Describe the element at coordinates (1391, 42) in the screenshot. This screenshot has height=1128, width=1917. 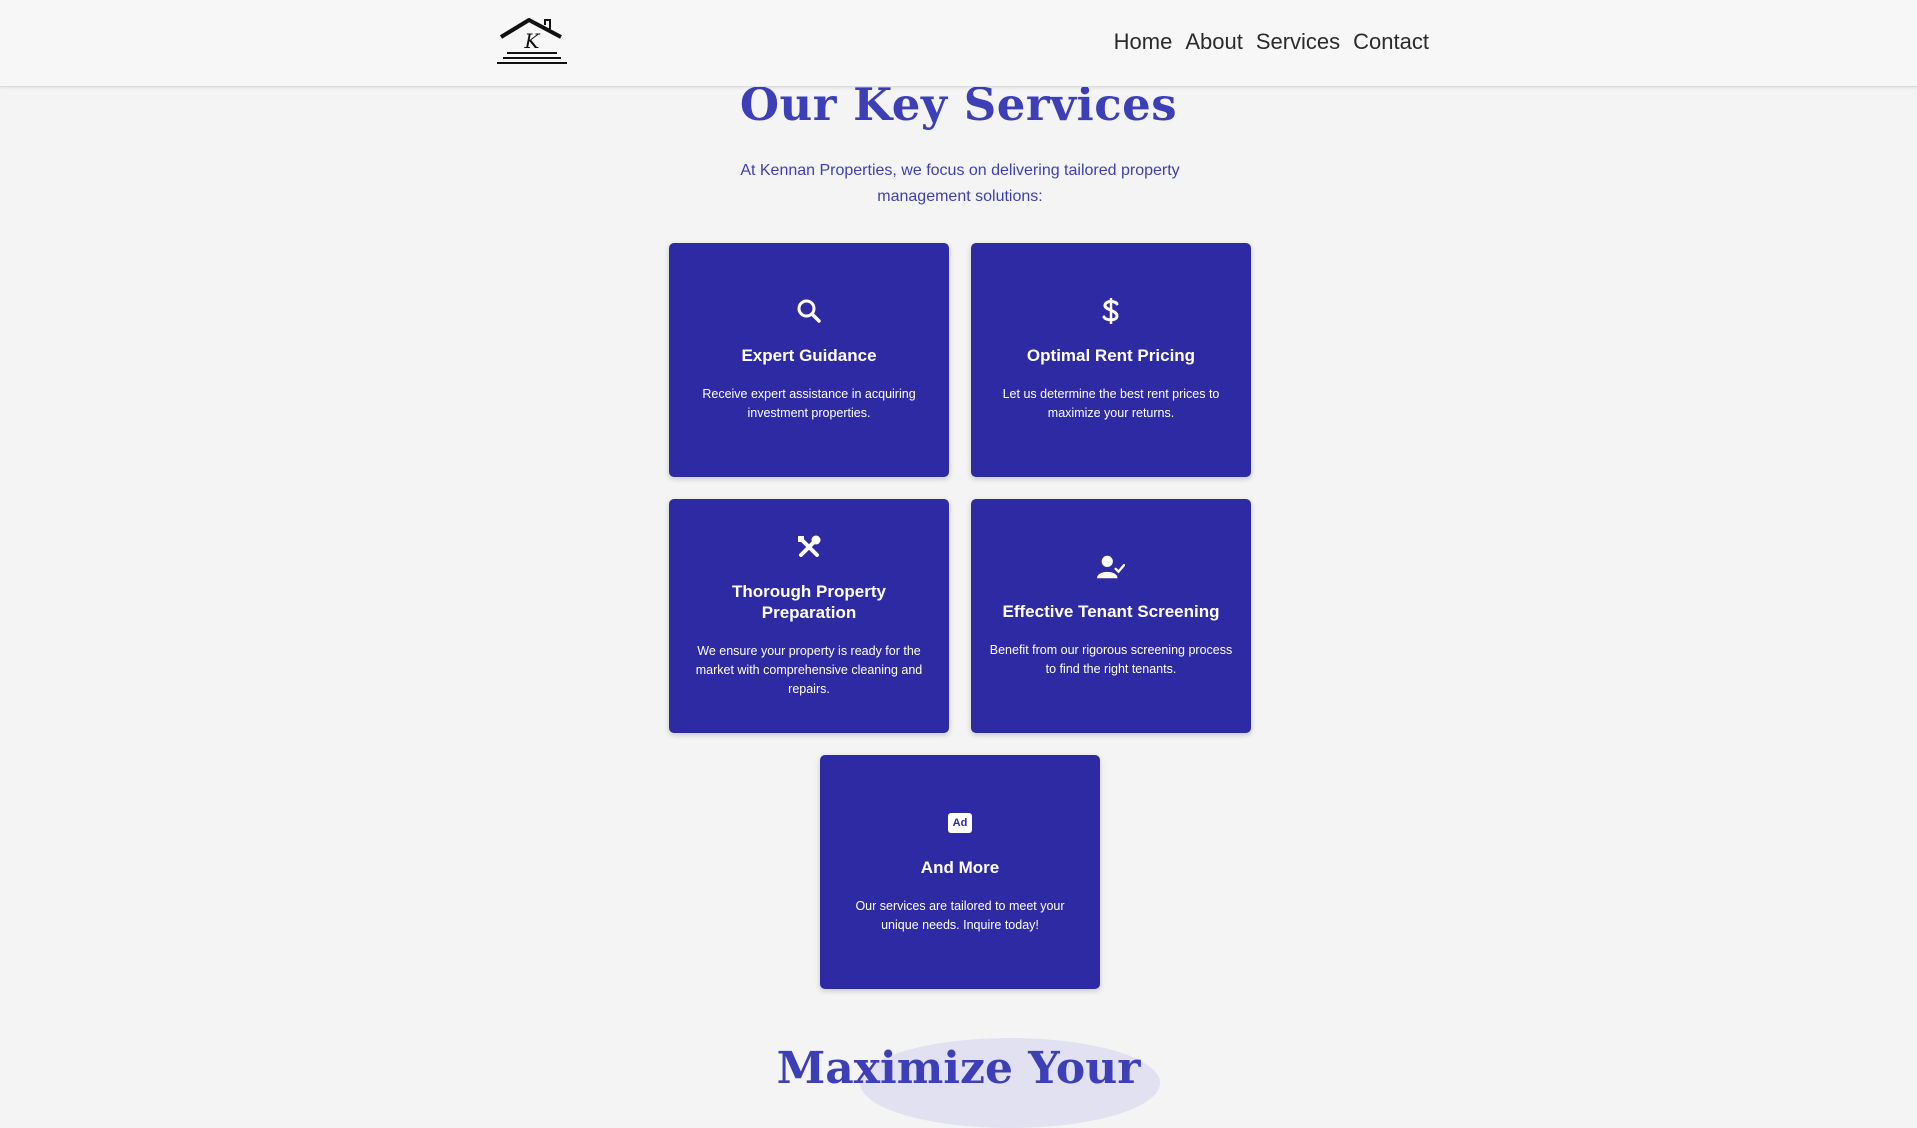
I see `nav-contact: Contact` at that location.